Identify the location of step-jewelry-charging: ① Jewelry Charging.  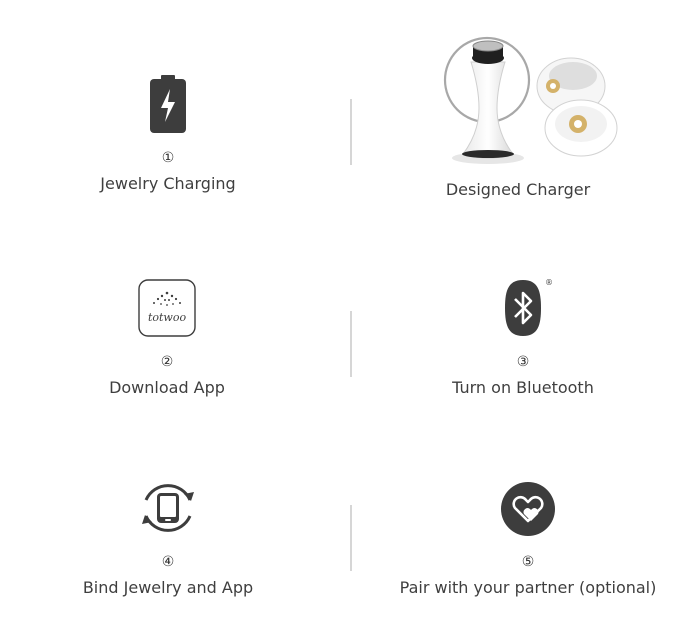
(168, 134).